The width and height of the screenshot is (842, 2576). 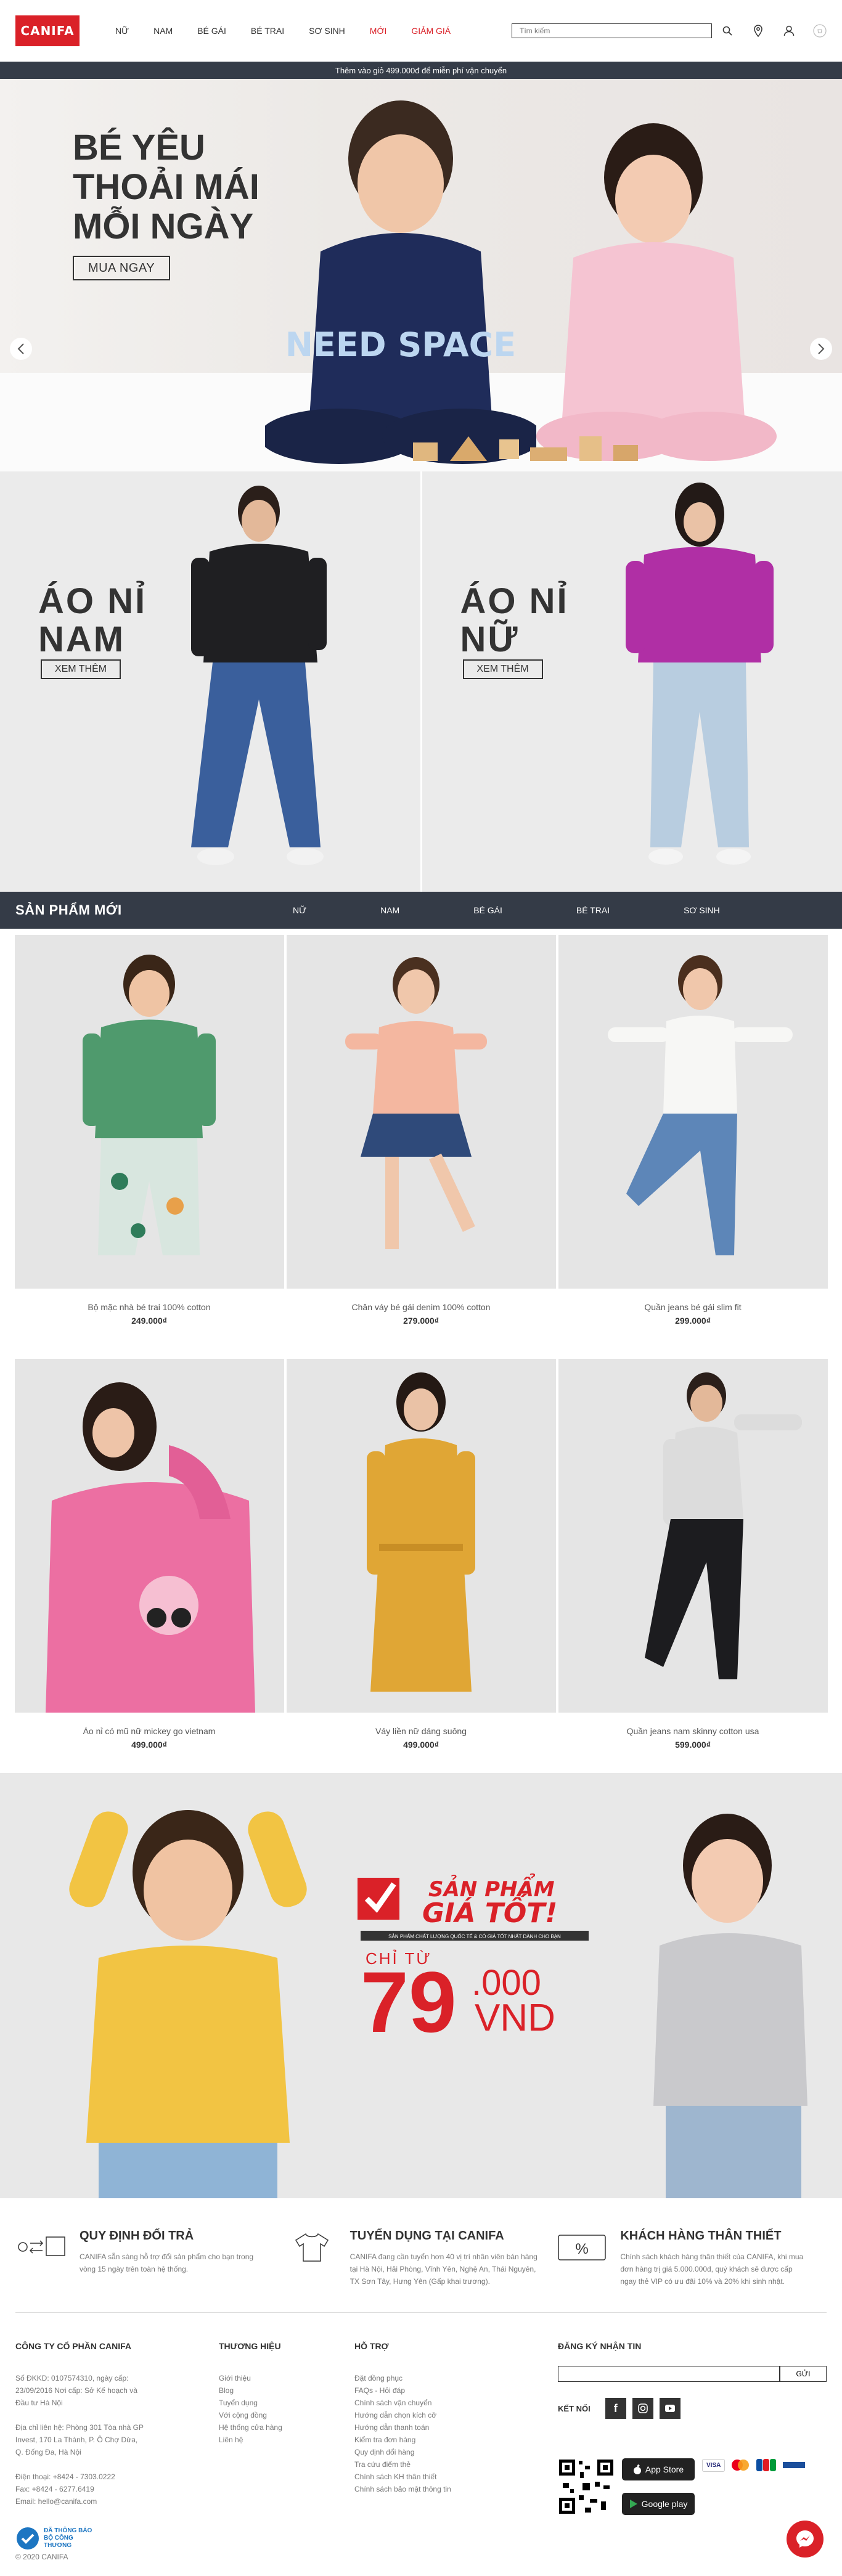 I want to click on product-name: Áo nỉ có mũ nữ mickey go vietnam, so click(x=150, y=1731).